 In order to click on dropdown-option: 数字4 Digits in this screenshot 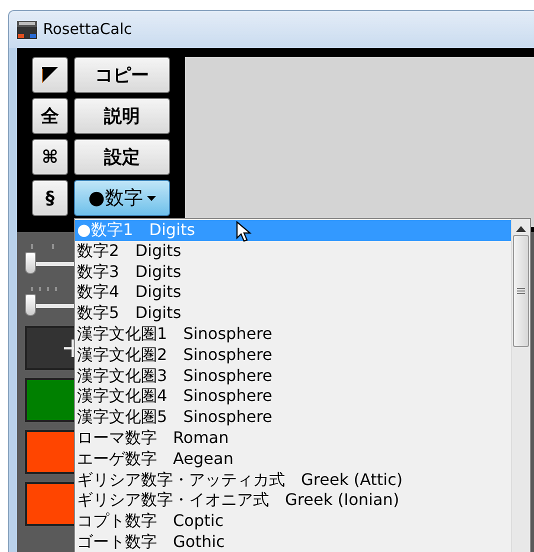, I will do `click(293, 293)`.